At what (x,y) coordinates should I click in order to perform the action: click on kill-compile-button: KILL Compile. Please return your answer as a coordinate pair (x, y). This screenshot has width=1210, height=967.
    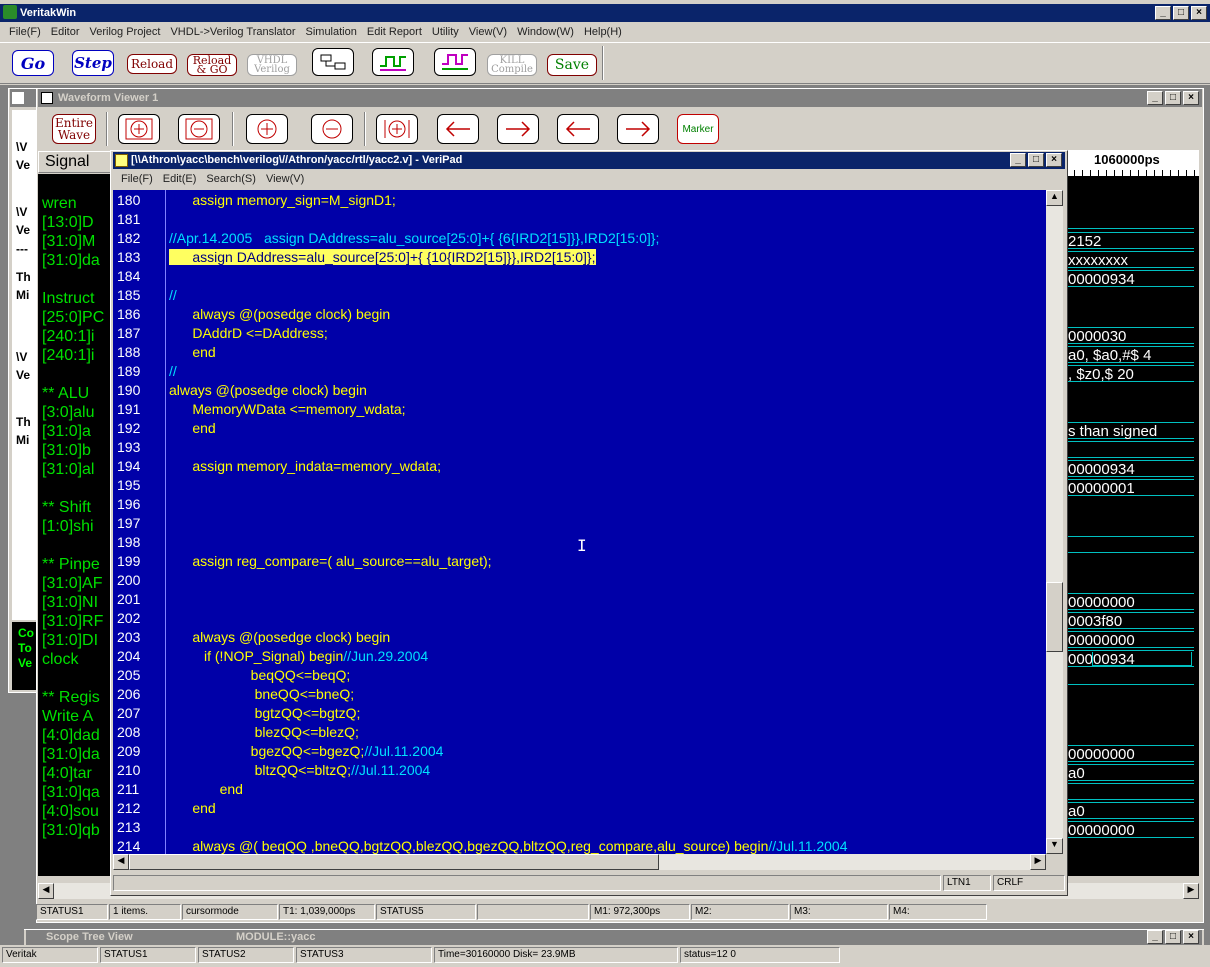
    Looking at the image, I should click on (512, 65).